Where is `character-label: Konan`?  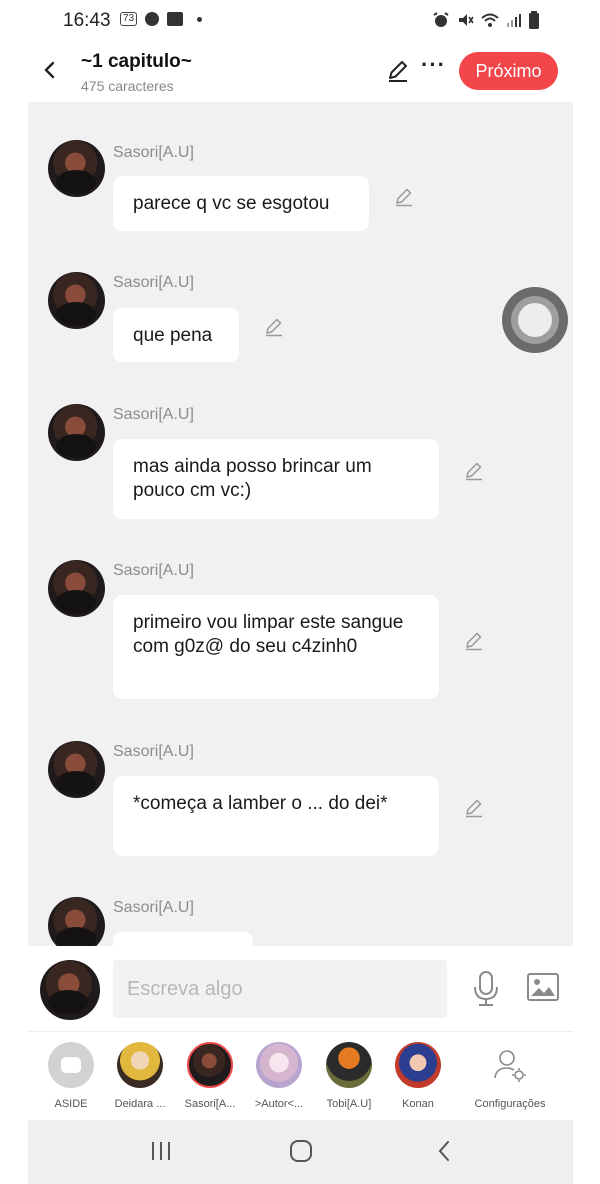
character-label: Konan is located at coordinates (418, 1104).